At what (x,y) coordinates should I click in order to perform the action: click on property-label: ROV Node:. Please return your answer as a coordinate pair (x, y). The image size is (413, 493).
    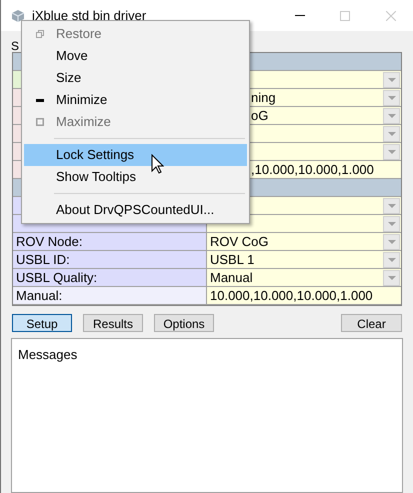
    Looking at the image, I should click on (110, 241).